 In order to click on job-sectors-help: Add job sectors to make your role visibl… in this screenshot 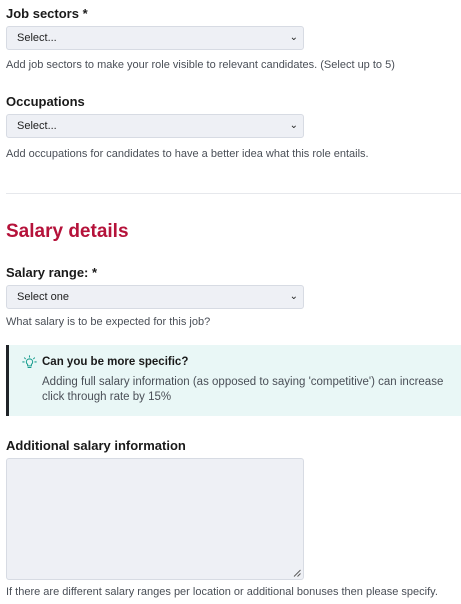, I will do `click(200, 65)`.